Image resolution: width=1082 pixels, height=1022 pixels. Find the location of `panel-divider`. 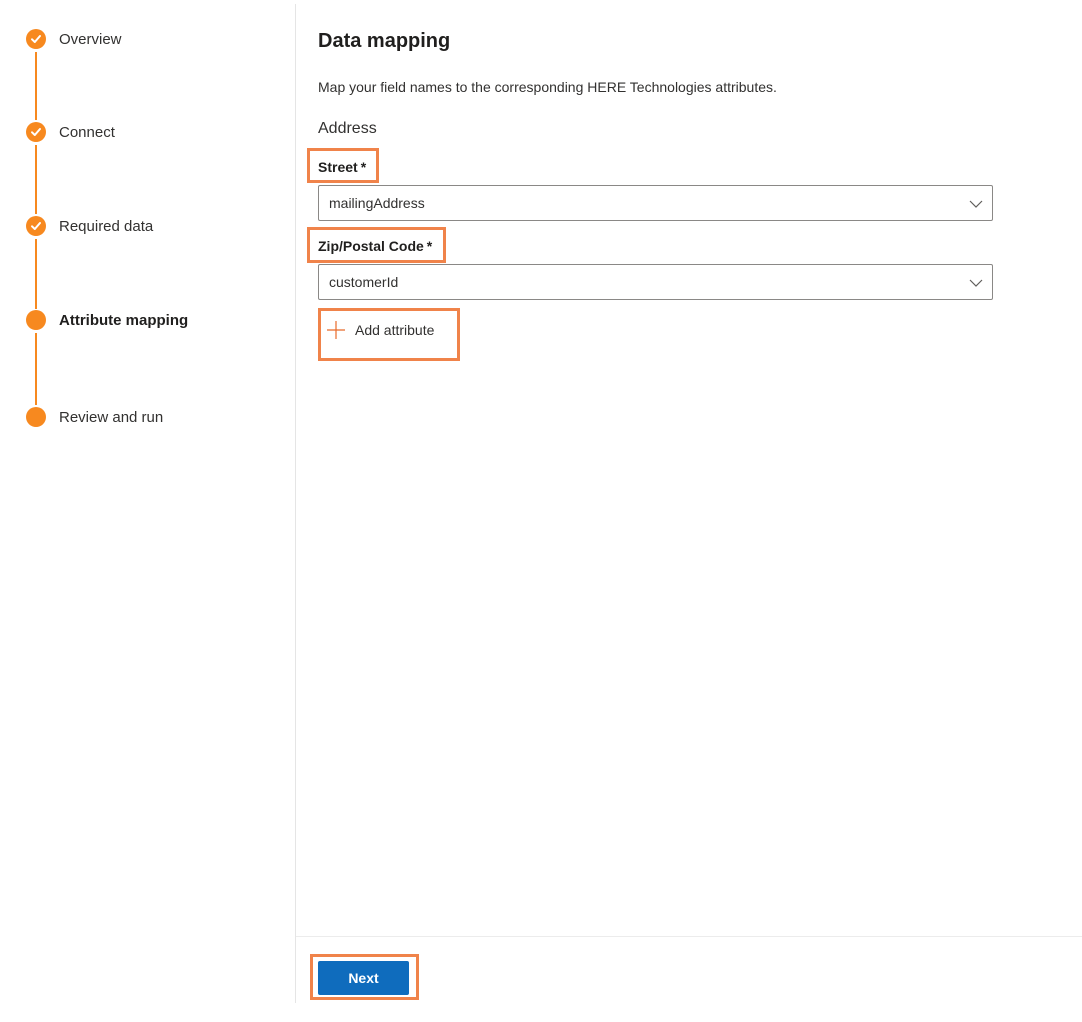

panel-divider is located at coordinates (295, 503).